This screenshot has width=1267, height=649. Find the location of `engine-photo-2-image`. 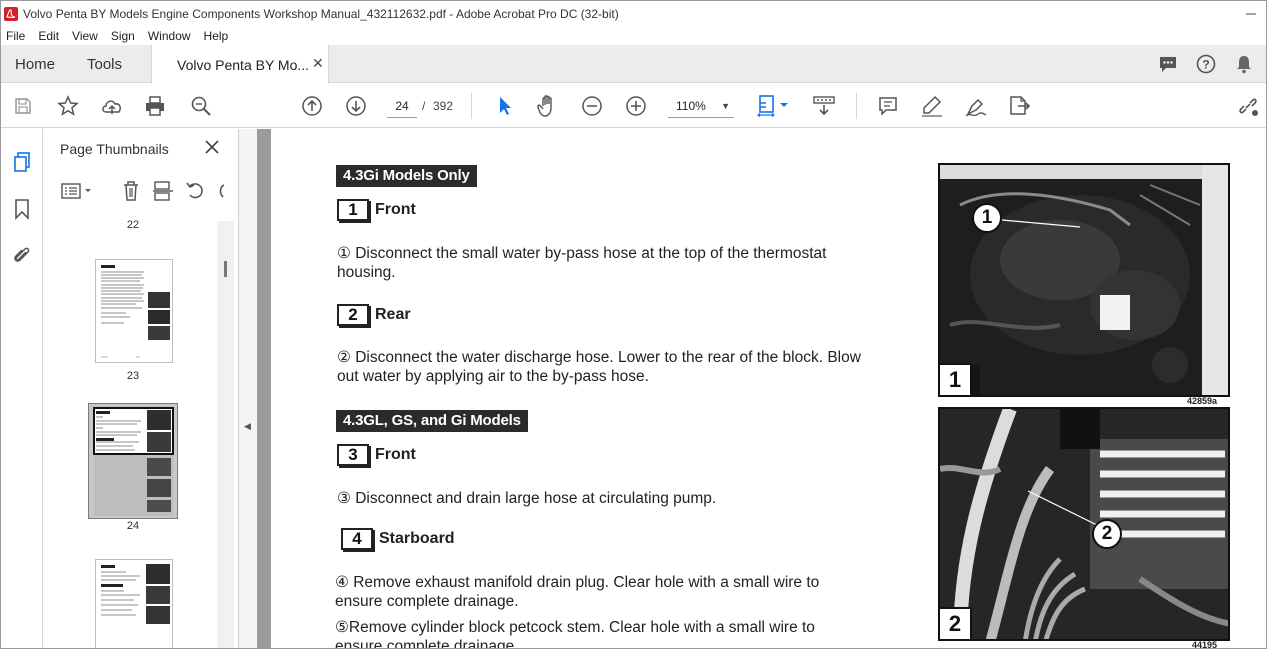

engine-photo-2-image is located at coordinates (1084, 524).